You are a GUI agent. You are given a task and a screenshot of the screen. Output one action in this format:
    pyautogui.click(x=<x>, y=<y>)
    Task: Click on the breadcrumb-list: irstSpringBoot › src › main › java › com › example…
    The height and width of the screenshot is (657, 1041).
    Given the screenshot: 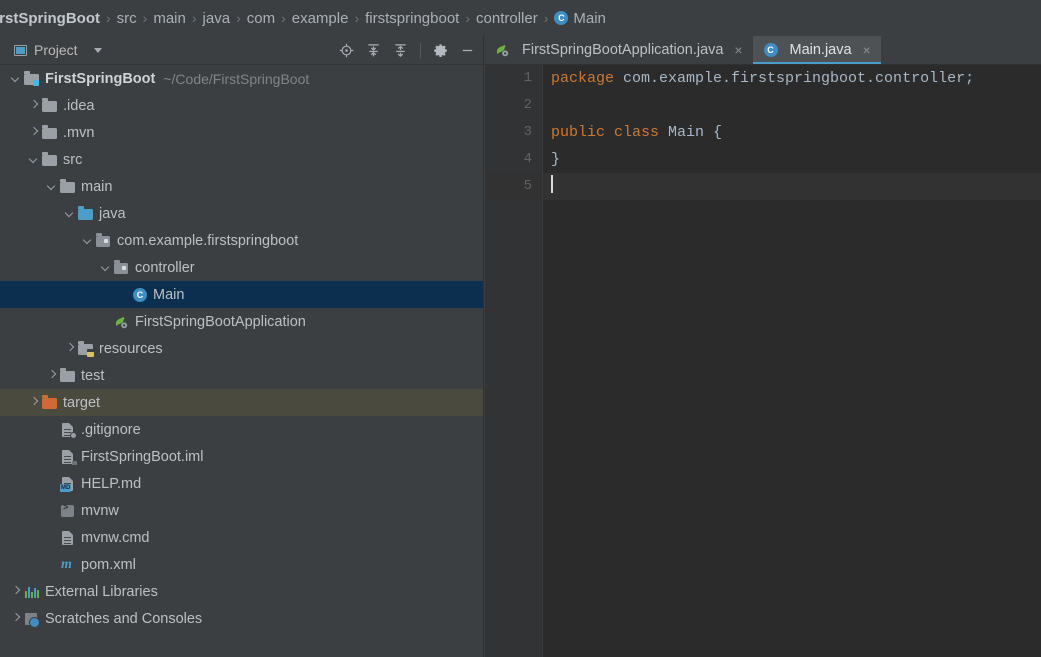 What is the action you would take?
    pyautogui.click(x=303, y=18)
    